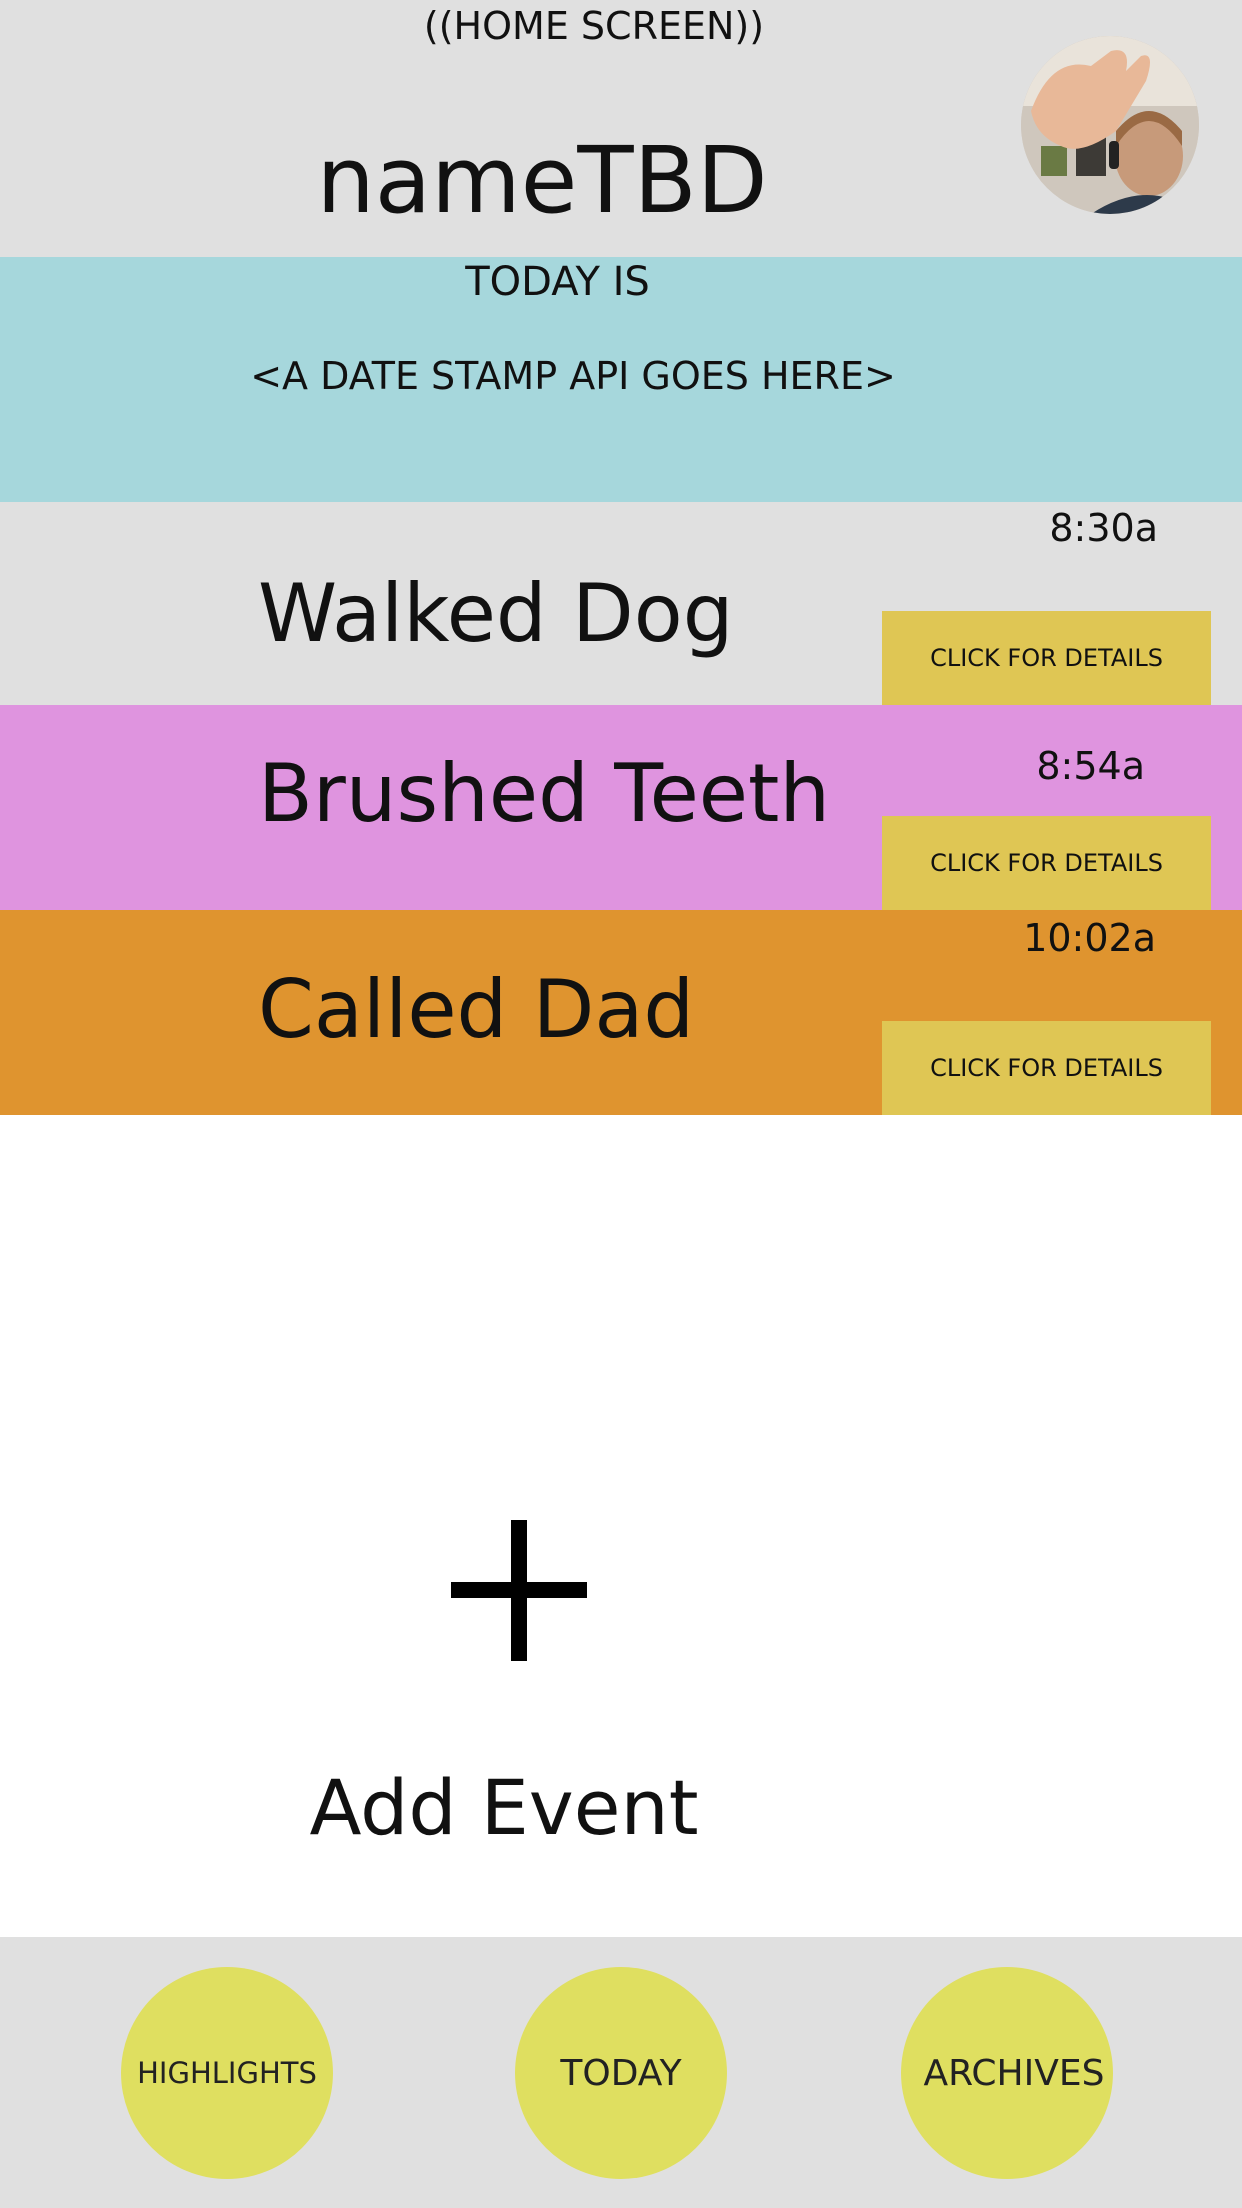  I want to click on nav-button-archives: ARCHIVES, so click(1007, 2073).